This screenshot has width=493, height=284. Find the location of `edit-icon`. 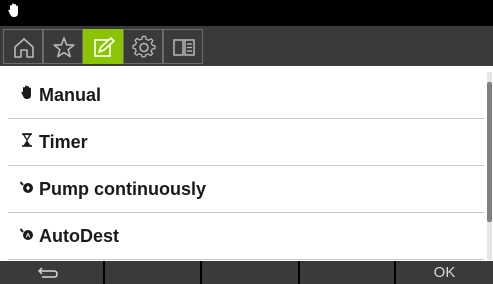

edit-icon is located at coordinates (104, 47).